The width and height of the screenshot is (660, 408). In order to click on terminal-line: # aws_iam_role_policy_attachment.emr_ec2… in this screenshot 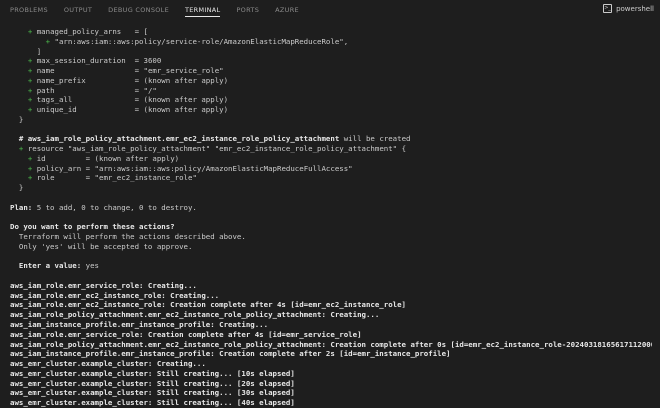, I will do `click(331, 139)`.